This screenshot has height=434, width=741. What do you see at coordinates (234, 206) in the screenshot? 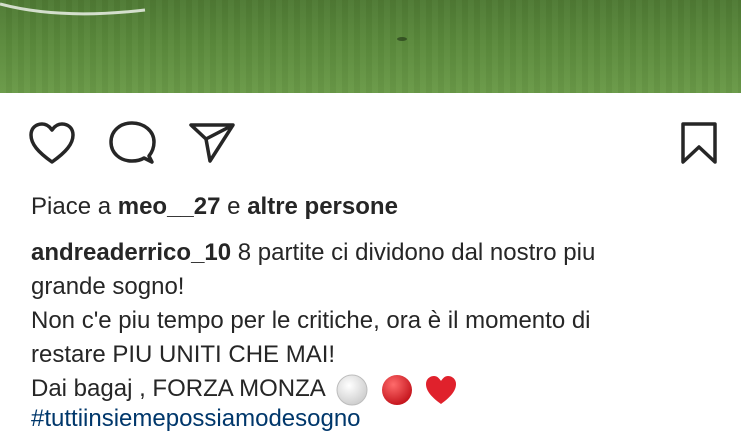
I see `likes-connector: e` at bounding box center [234, 206].